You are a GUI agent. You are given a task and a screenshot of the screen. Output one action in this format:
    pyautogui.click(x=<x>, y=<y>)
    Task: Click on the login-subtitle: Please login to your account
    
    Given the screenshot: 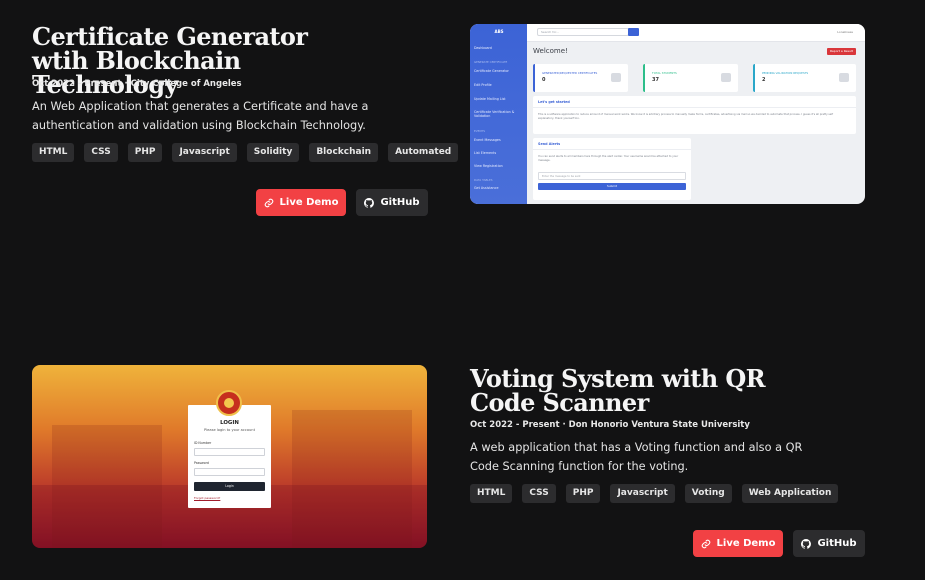 What is the action you would take?
    pyautogui.click(x=229, y=430)
    